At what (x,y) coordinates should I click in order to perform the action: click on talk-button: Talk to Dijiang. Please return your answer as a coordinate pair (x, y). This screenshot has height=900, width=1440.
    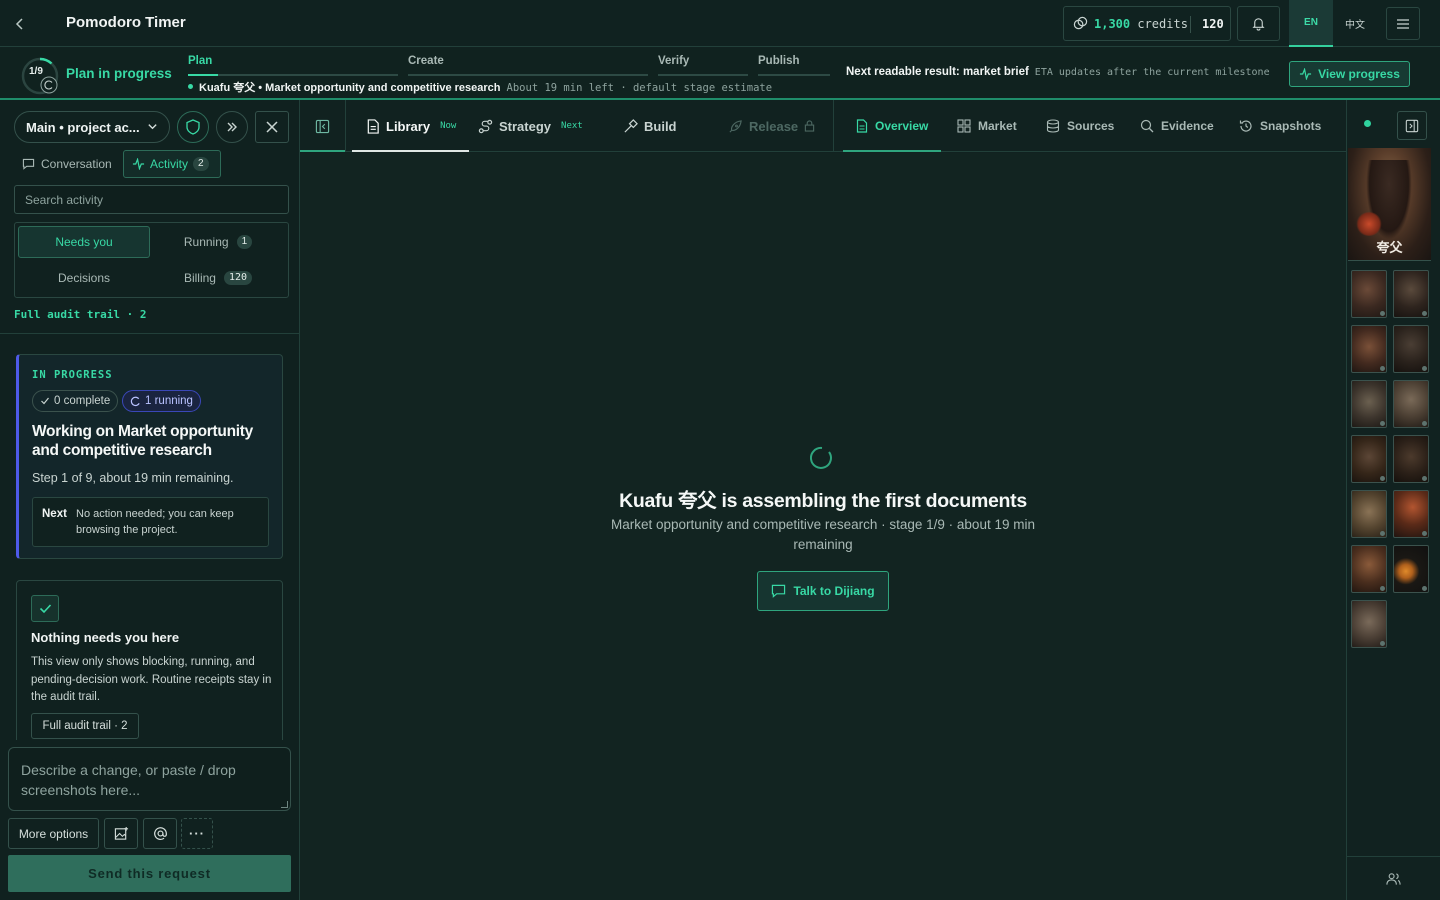
    Looking at the image, I should click on (823, 591).